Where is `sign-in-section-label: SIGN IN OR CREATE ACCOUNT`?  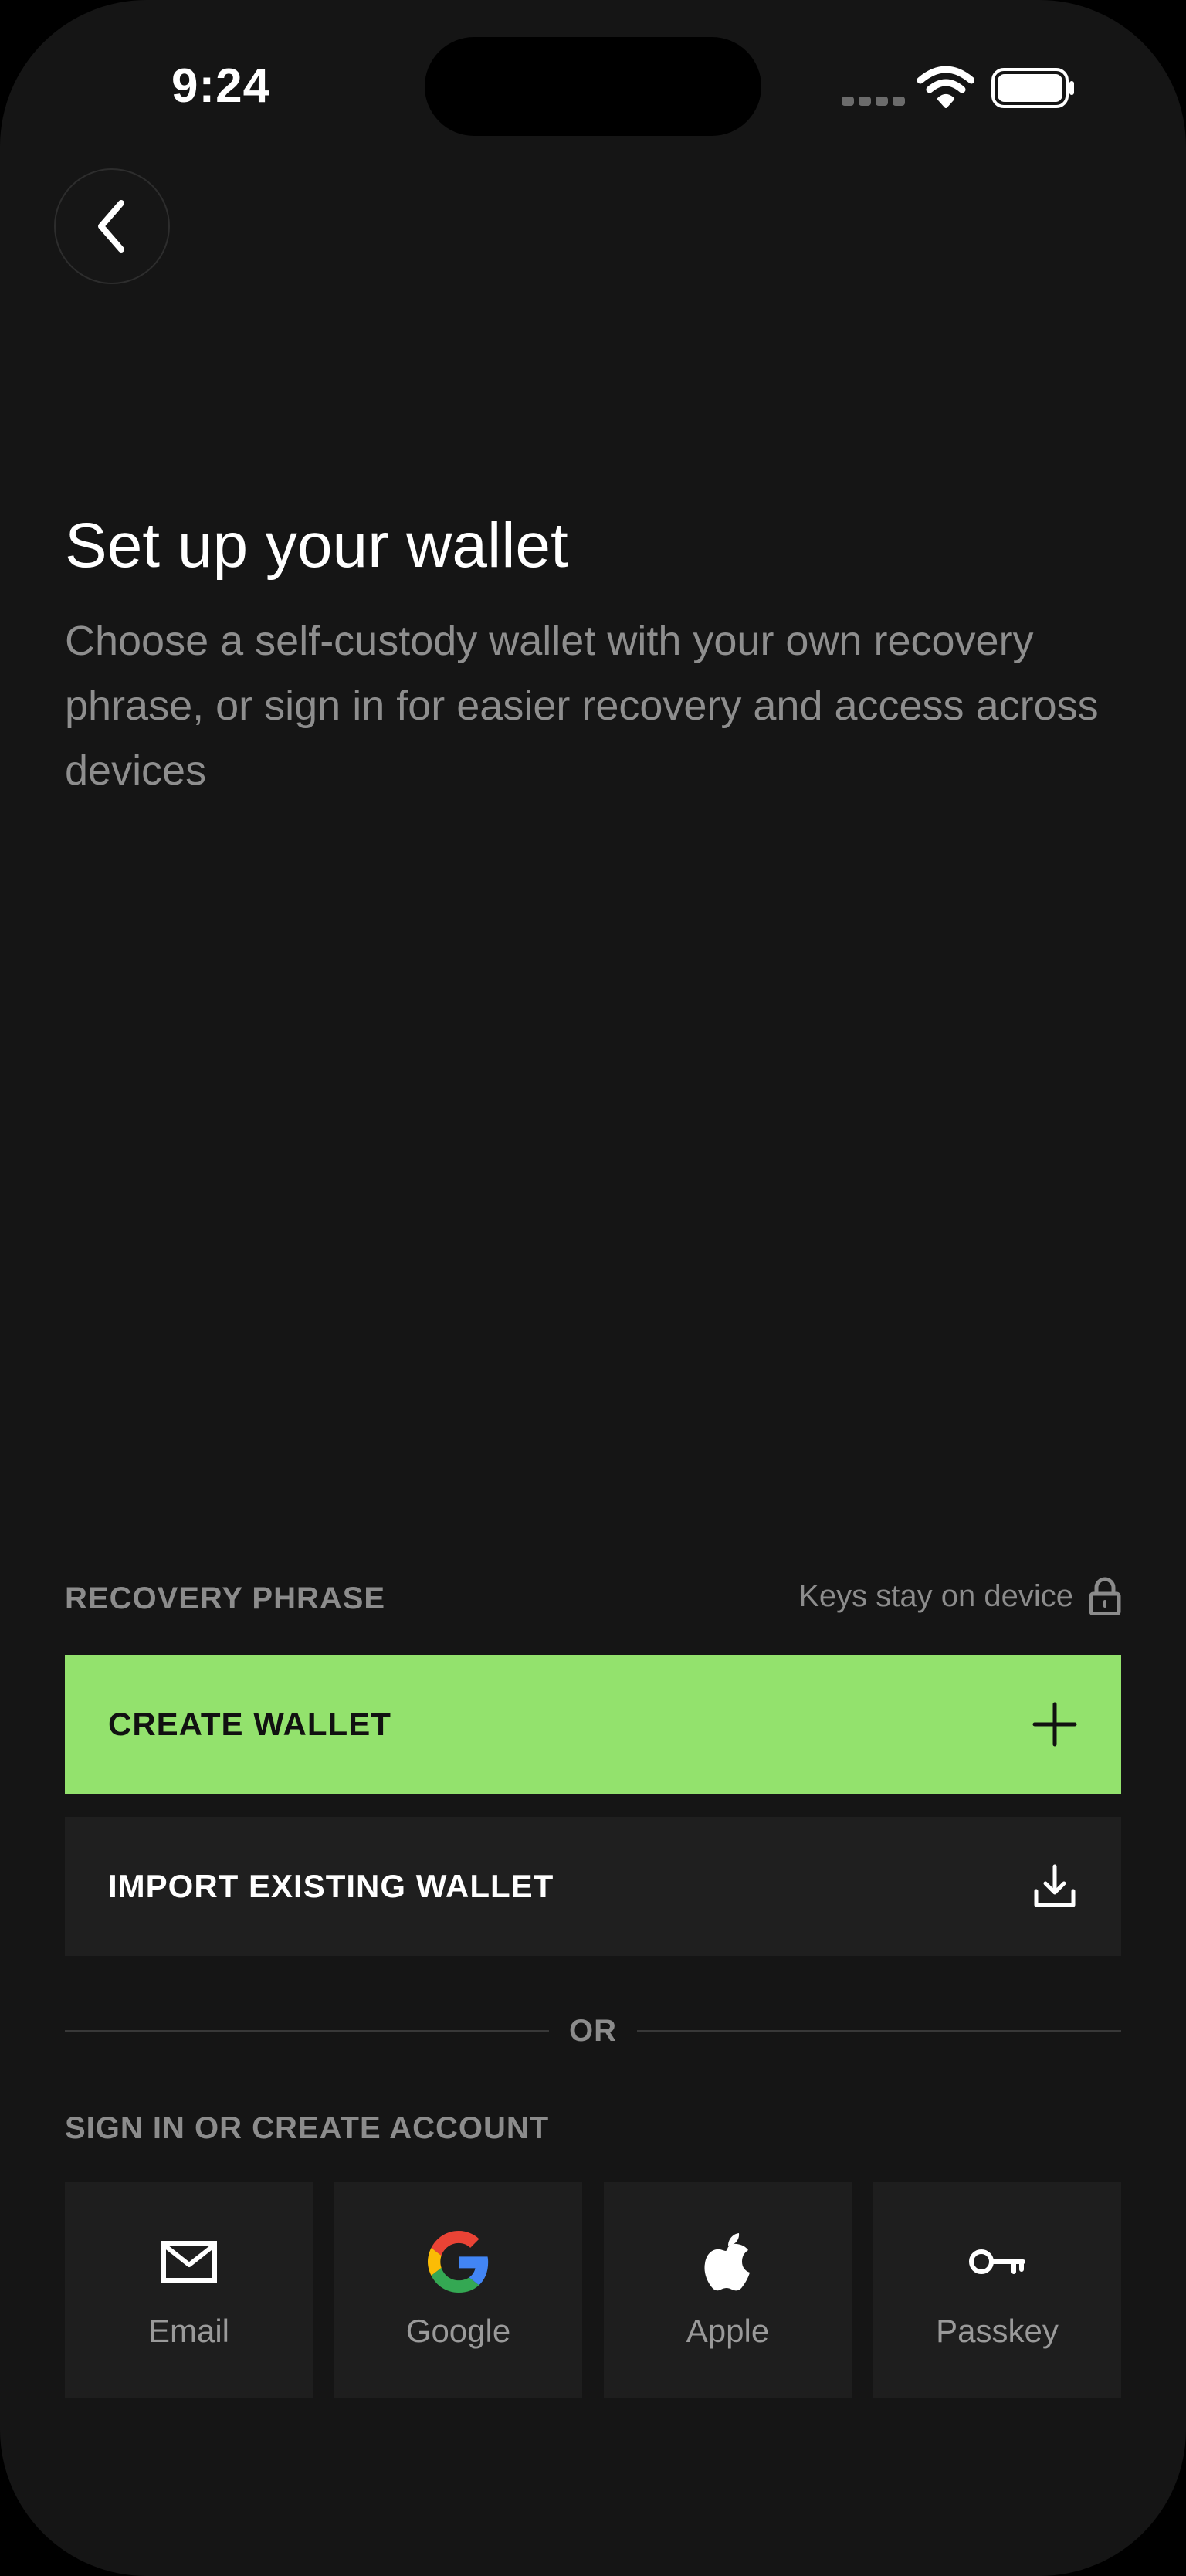 sign-in-section-label: SIGN IN OR CREATE ACCOUNT is located at coordinates (307, 2128).